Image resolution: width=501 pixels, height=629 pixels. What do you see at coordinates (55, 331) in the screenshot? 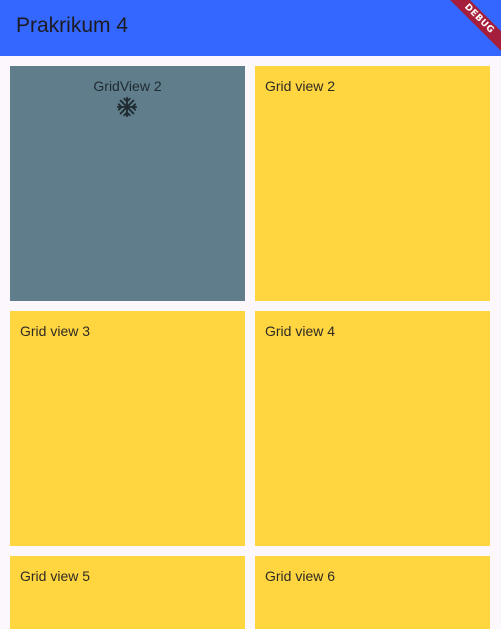
I see `grid-tile-label: Grid view 3` at bounding box center [55, 331].